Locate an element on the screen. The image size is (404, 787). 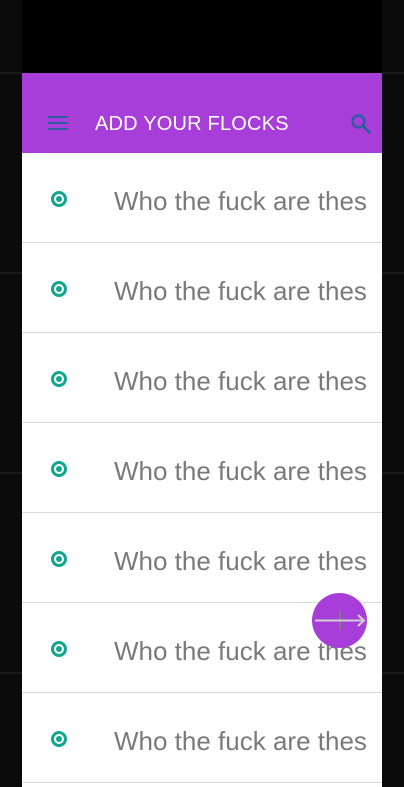
page-title: ADD YOUR FLOCKS is located at coordinates (192, 124).